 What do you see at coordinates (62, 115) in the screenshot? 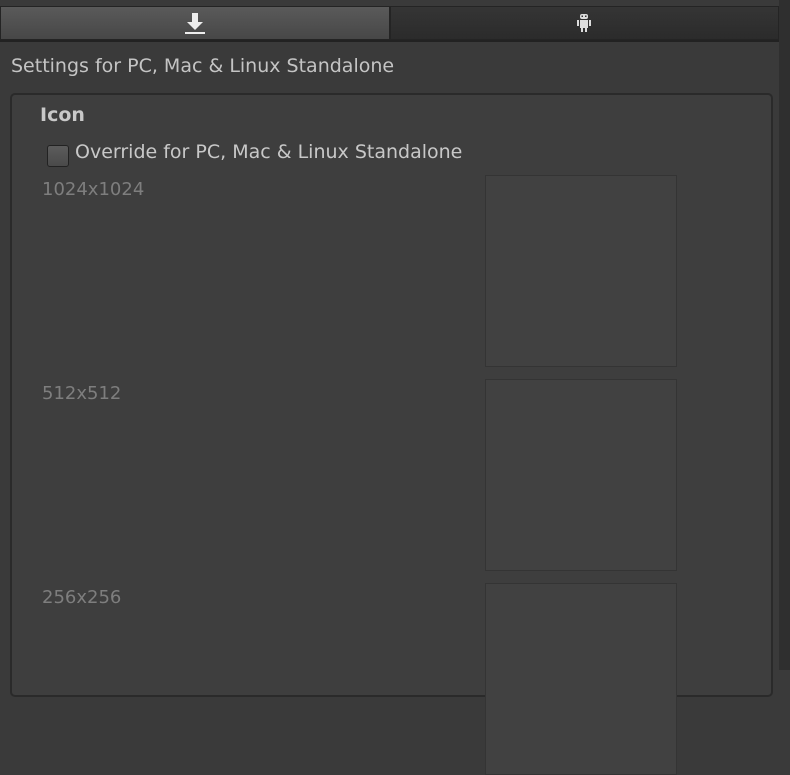
I see `icon-heading: Icon` at bounding box center [62, 115].